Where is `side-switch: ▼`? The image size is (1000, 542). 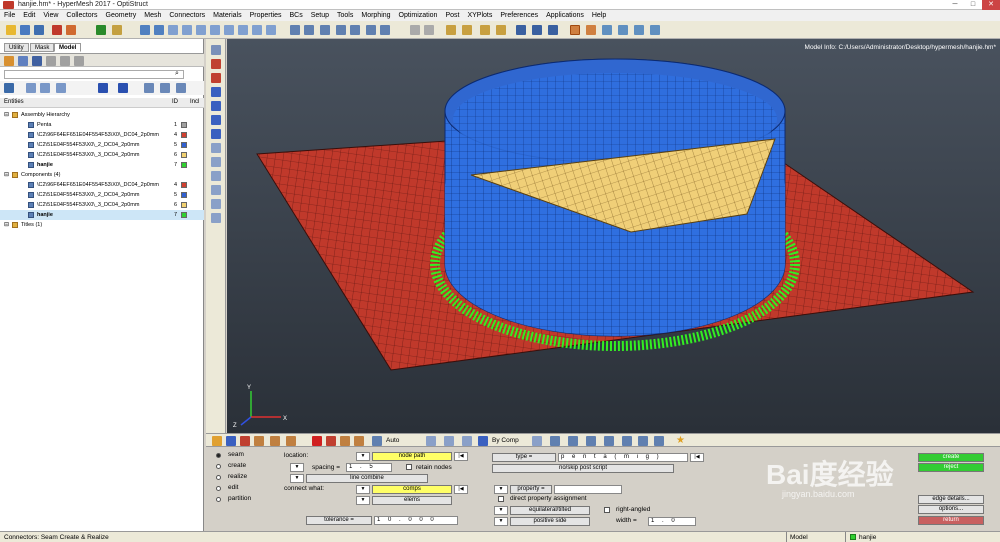 side-switch: ▼ is located at coordinates (501, 521).